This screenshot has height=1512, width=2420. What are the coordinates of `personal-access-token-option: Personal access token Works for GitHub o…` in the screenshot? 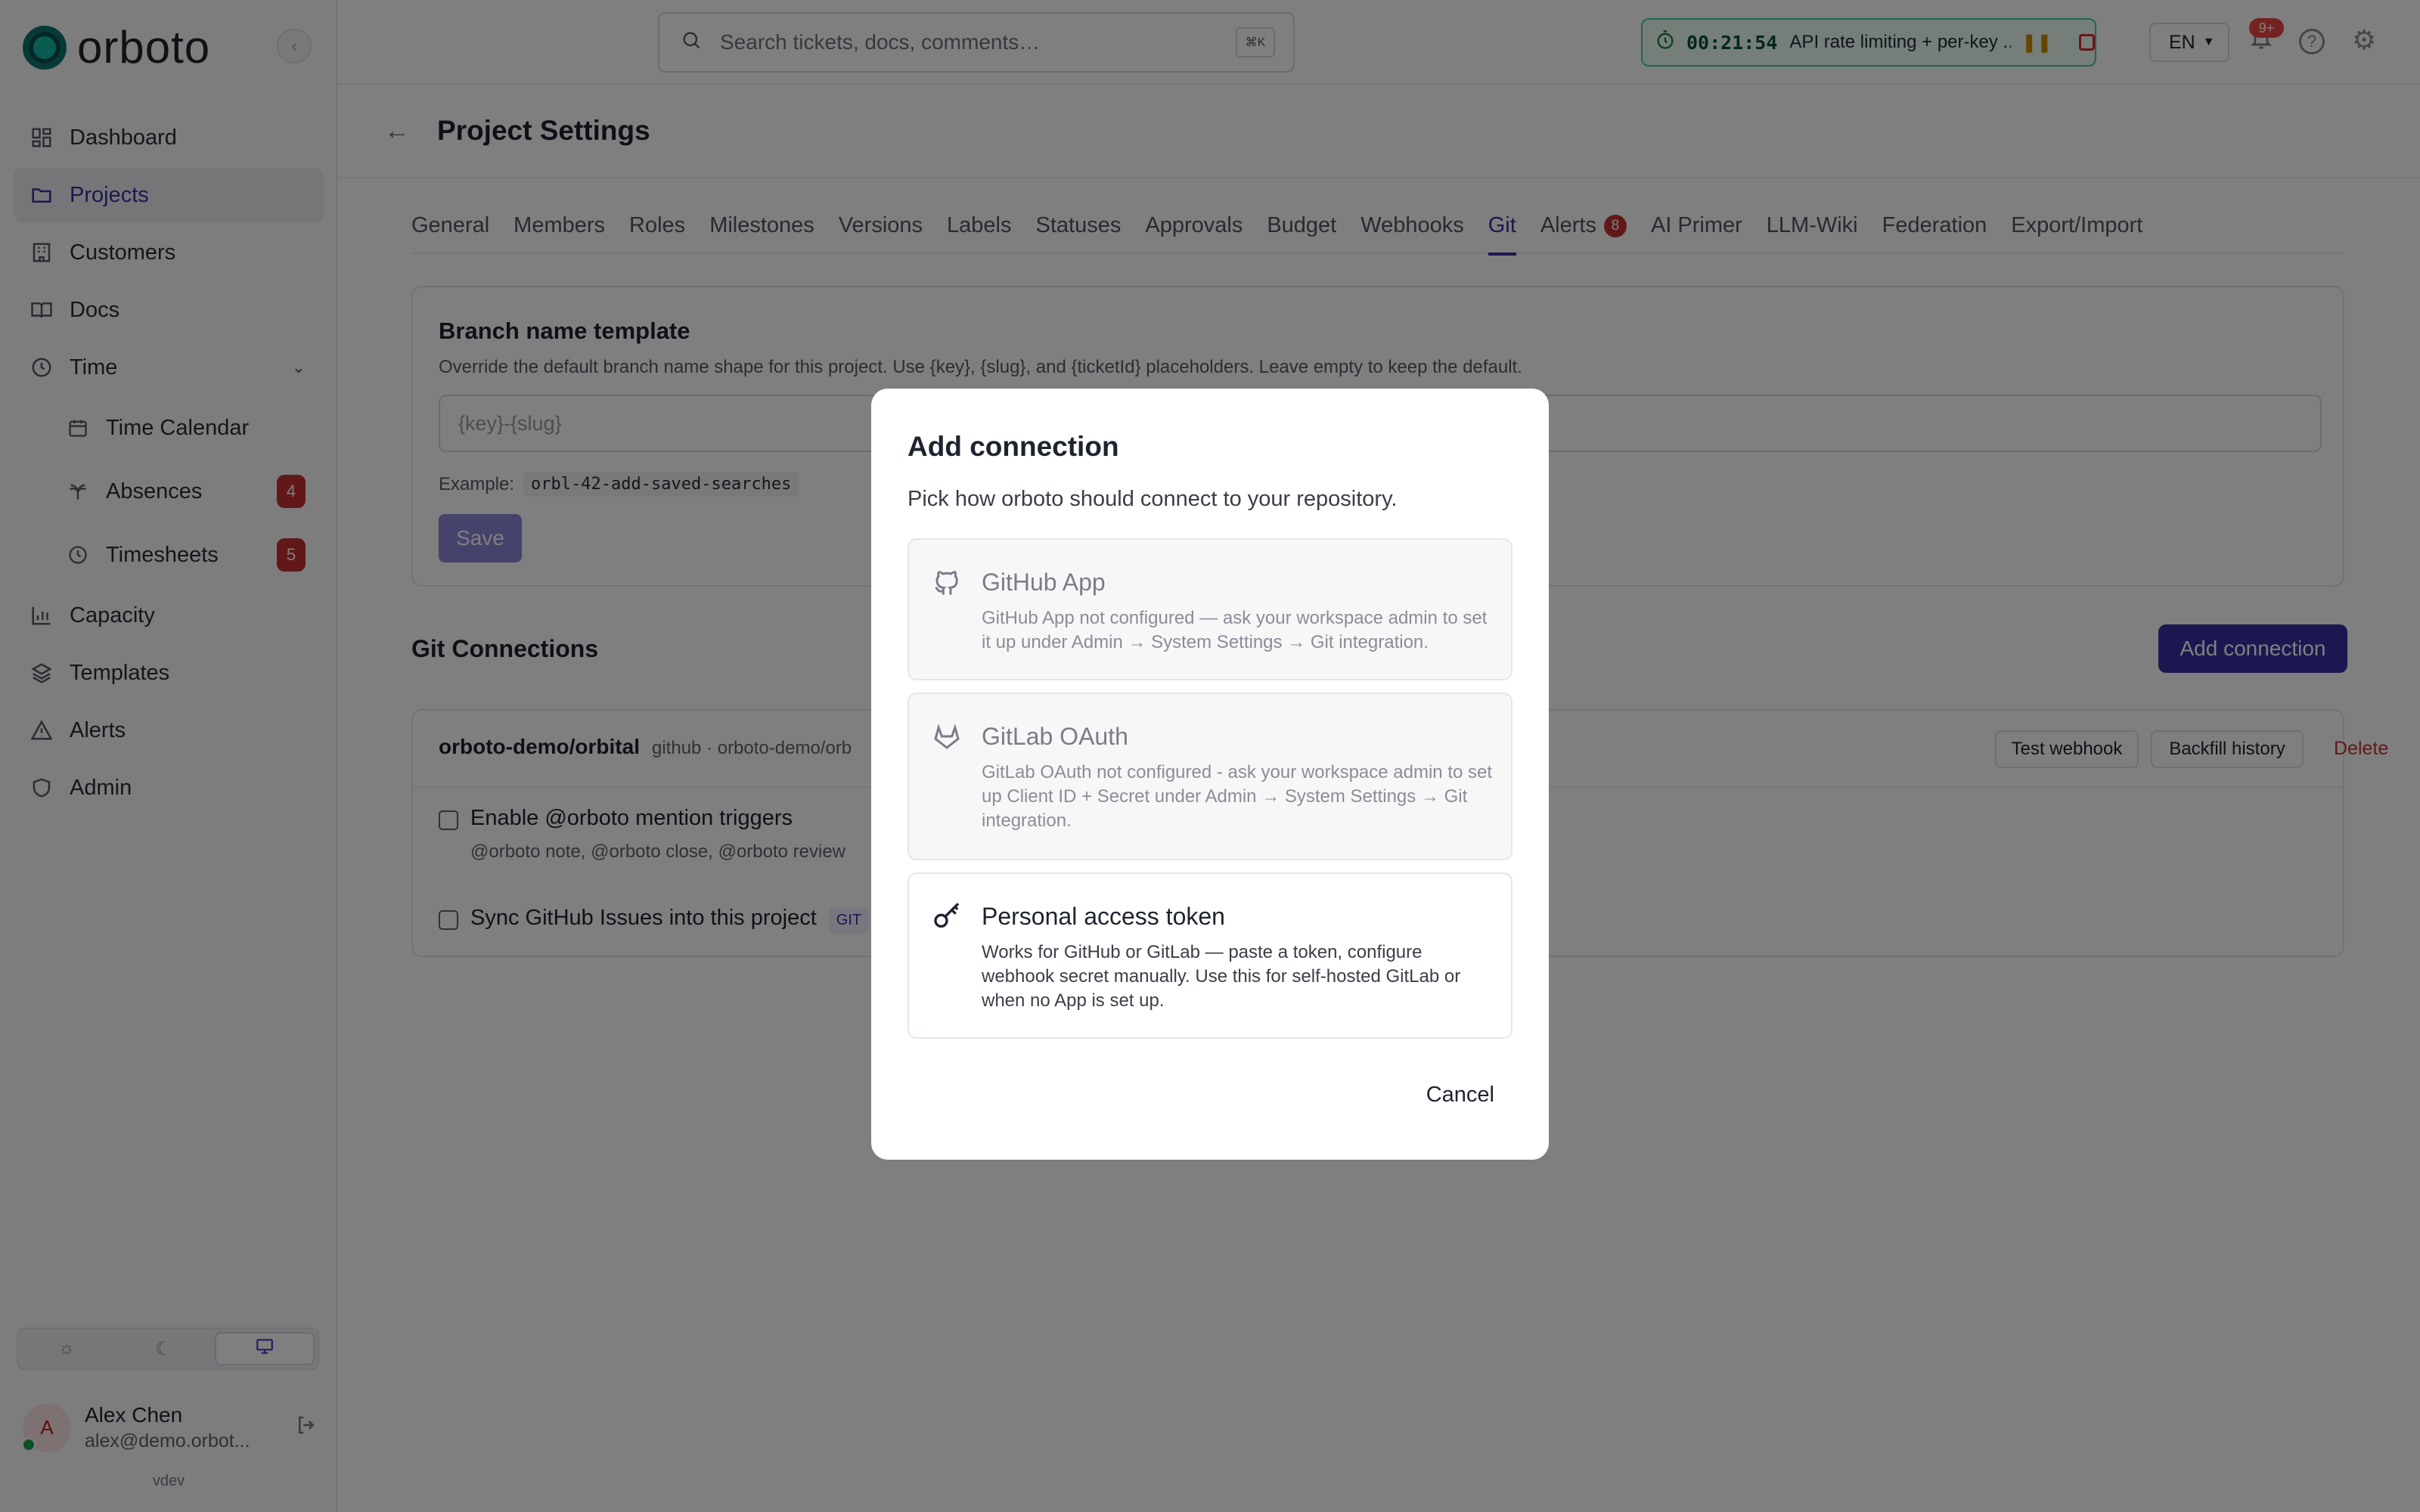 It's located at (1210, 955).